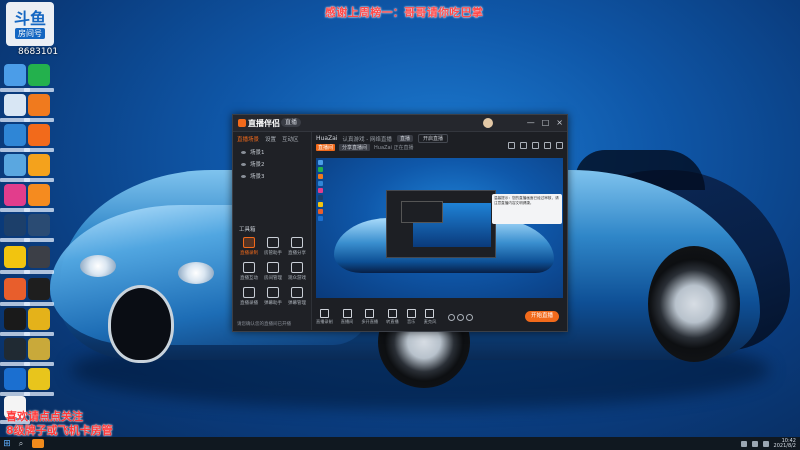 The width and height of the screenshot is (800, 450). Describe the element at coordinates (15, 138) in the screenshot. I see `desktop-icon-browser` at that location.